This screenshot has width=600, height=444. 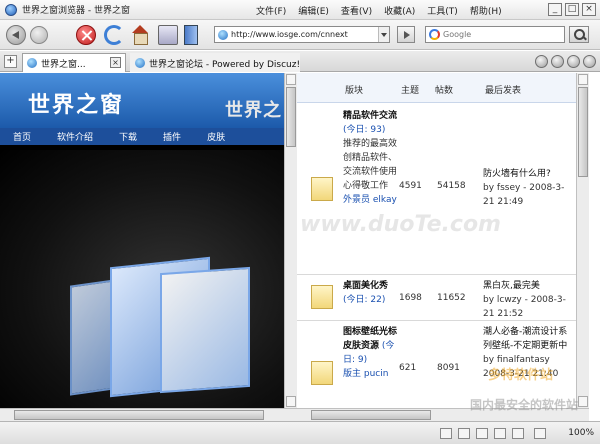 I want to click on zoom-icon, so click(x=540, y=433).